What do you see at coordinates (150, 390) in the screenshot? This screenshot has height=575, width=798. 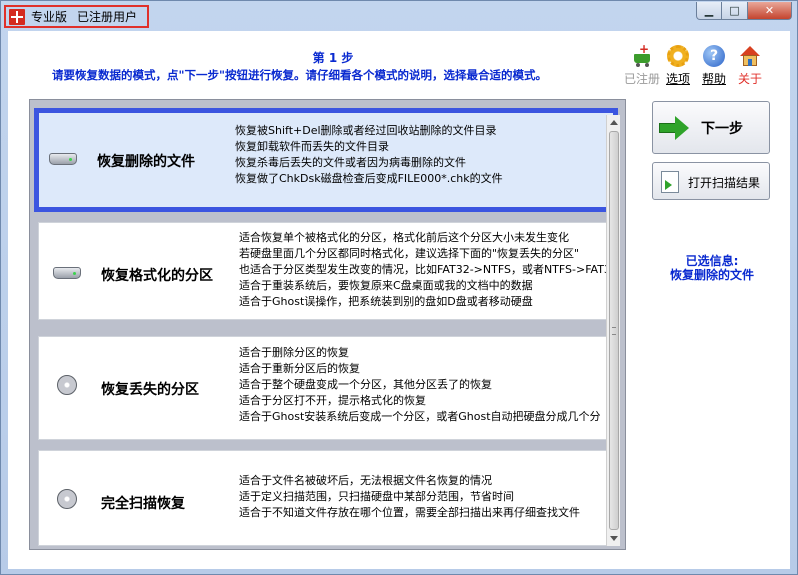 I see `mode-name: 恢复丢失的分区` at bounding box center [150, 390].